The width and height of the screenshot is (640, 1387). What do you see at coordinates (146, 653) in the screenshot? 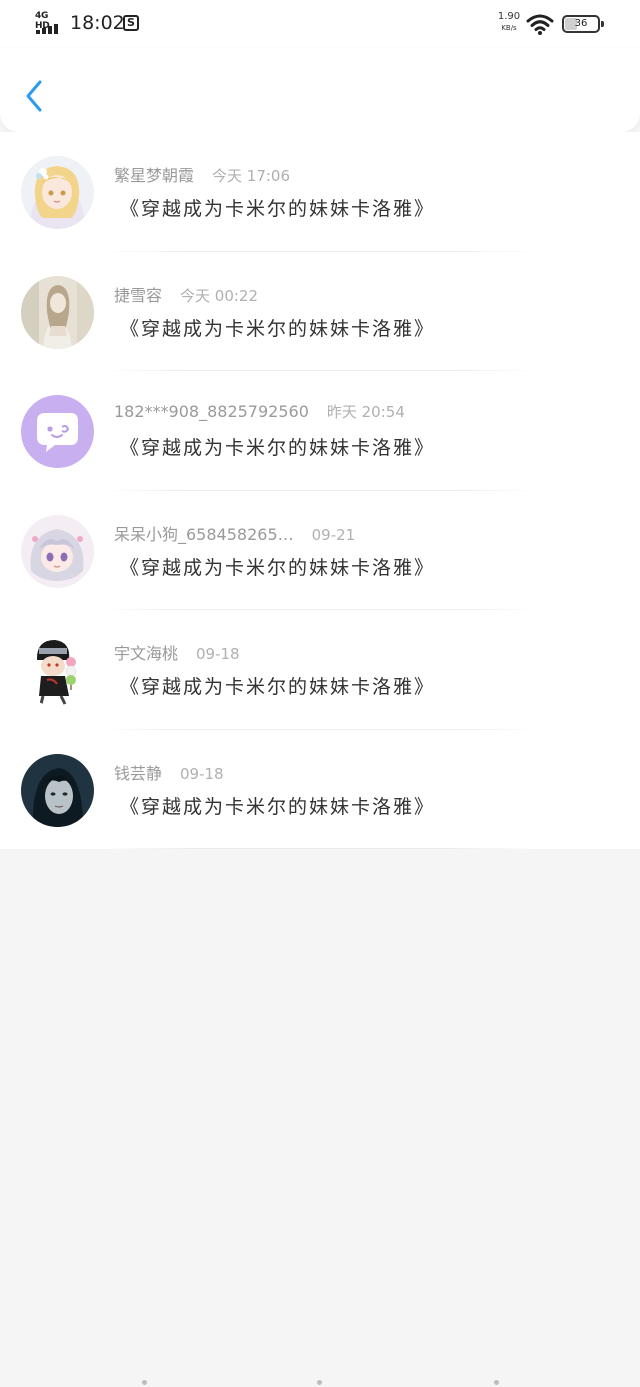
I see `sender-name: 宇文海桃` at bounding box center [146, 653].